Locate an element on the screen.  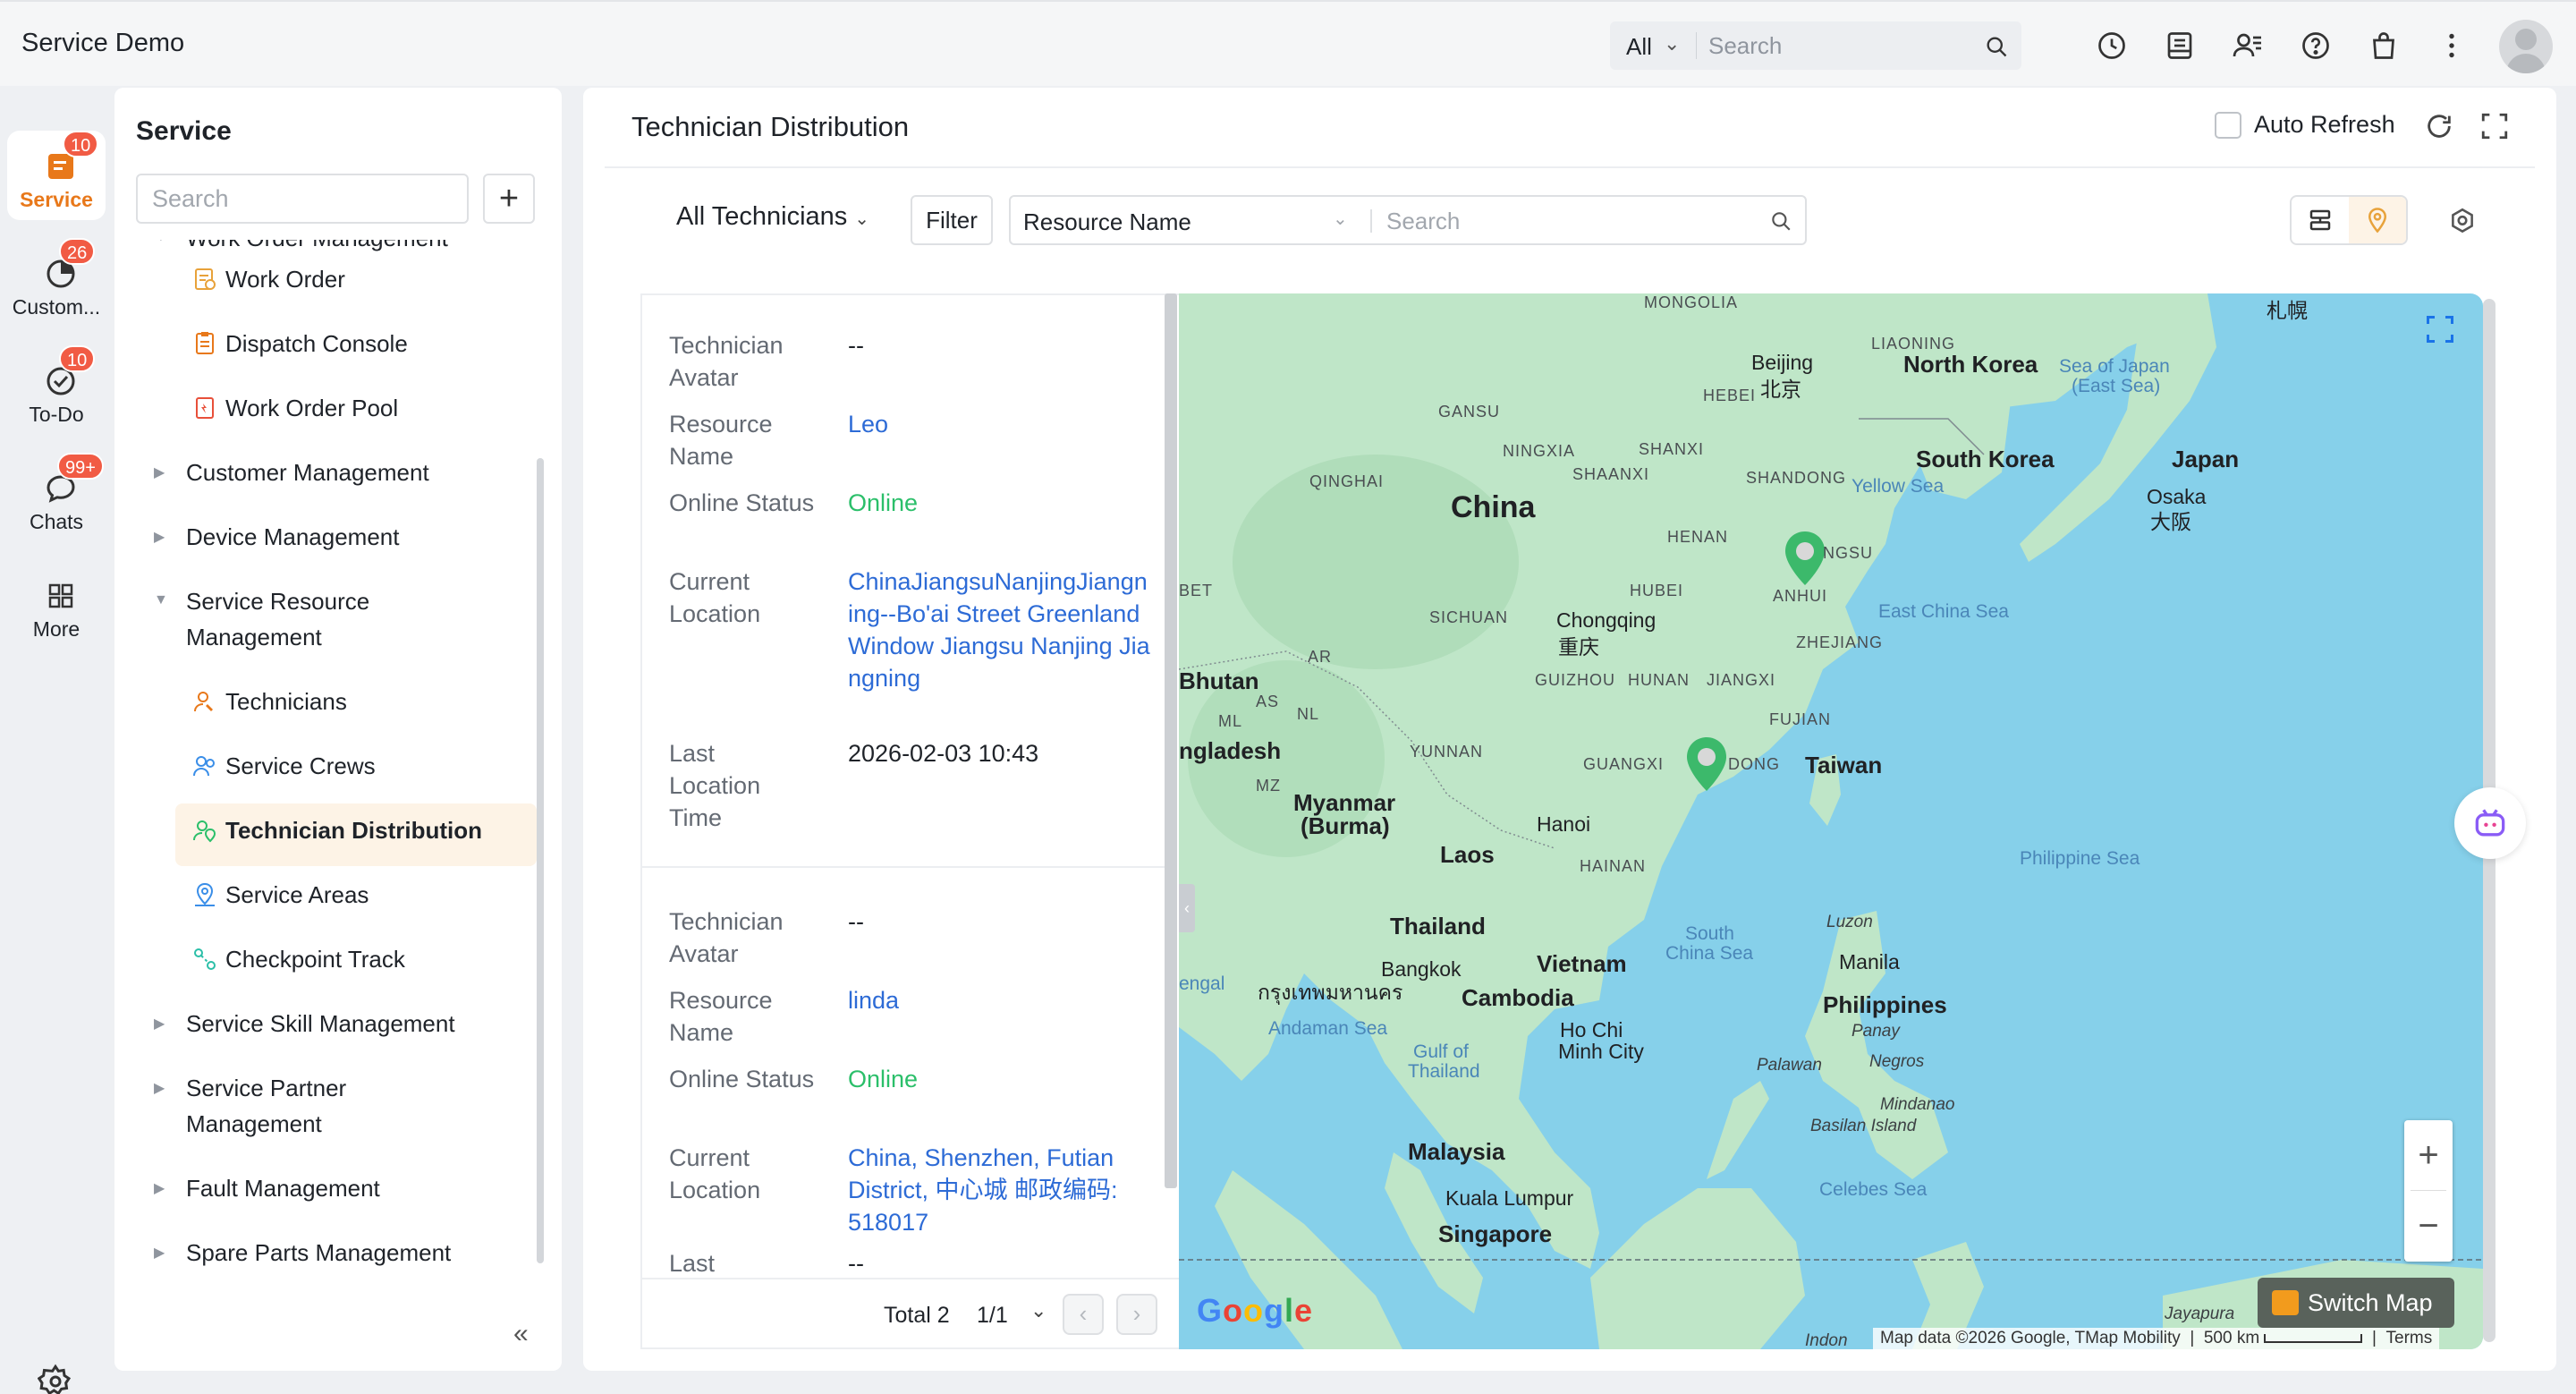
user-avatar is located at coordinates (2526, 46).